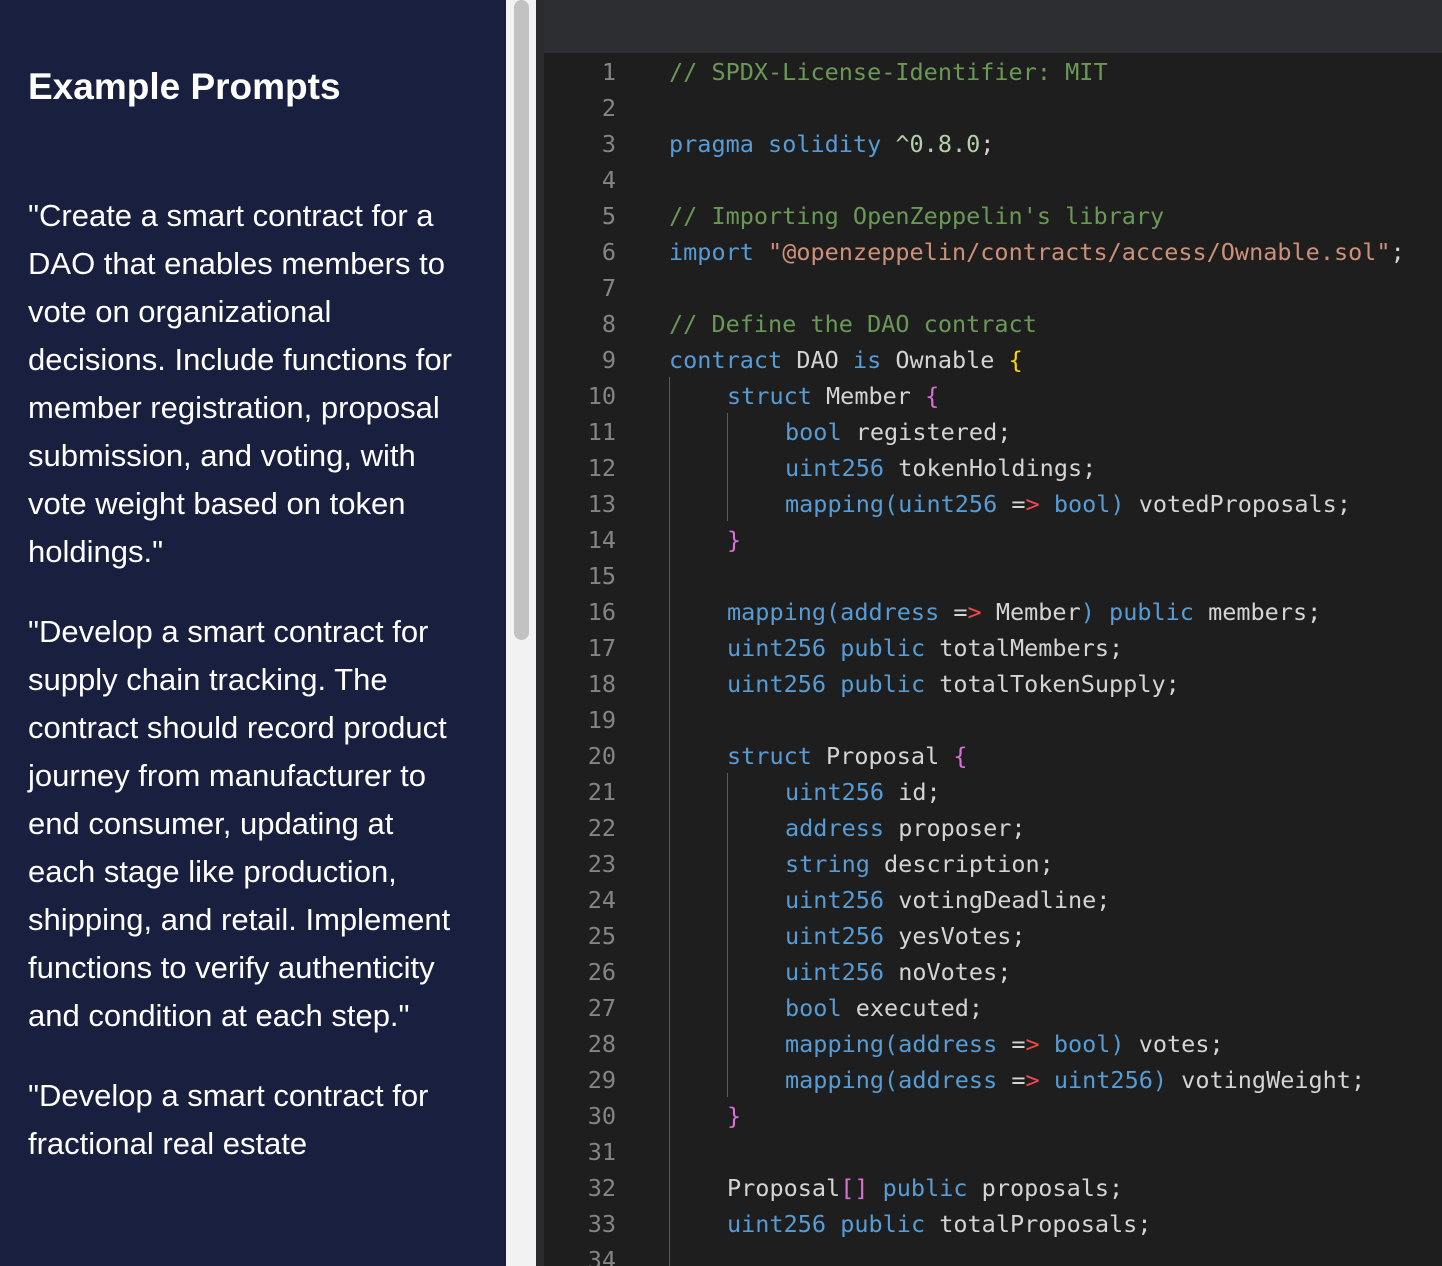 This screenshot has height=1266, width=1442. What do you see at coordinates (540, 633) in the screenshot?
I see `panel-divider` at bounding box center [540, 633].